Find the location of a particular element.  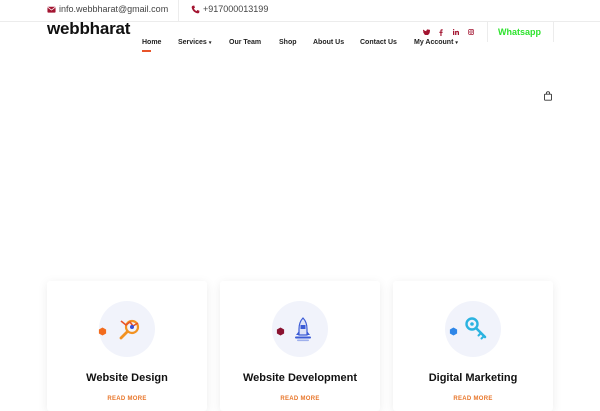

nav-label: Services is located at coordinates (192, 42).